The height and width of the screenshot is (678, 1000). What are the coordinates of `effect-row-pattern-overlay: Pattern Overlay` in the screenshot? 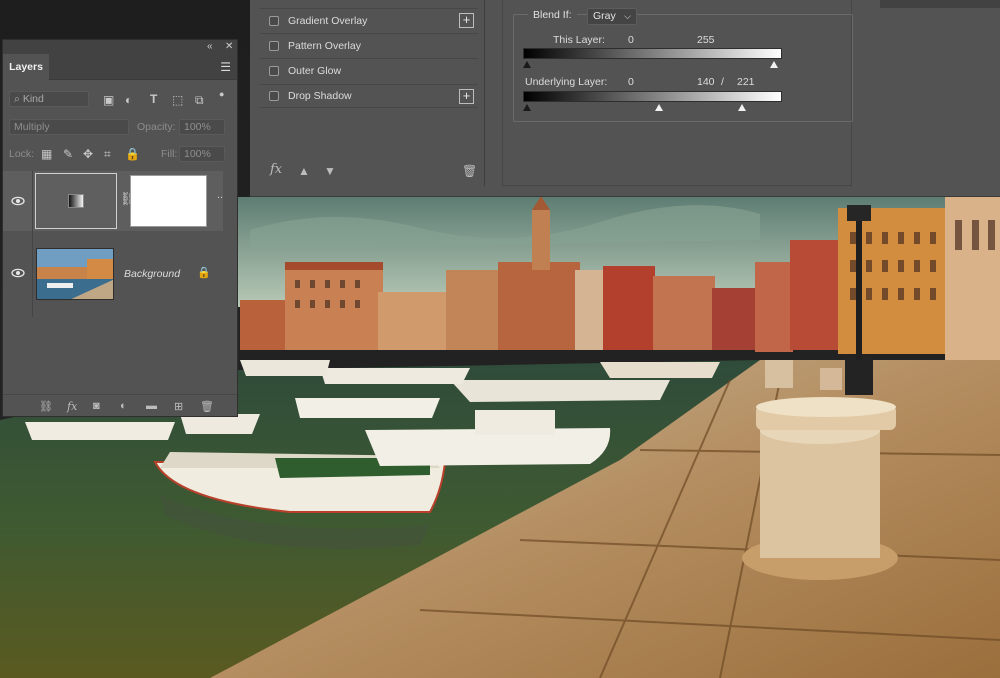 It's located at (369, 45).